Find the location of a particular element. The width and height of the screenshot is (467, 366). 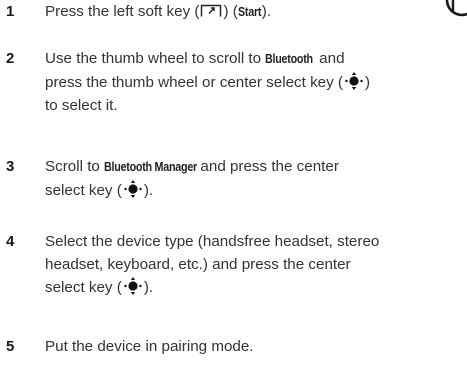

step-number: 3 is located at coordinates (10, 166).